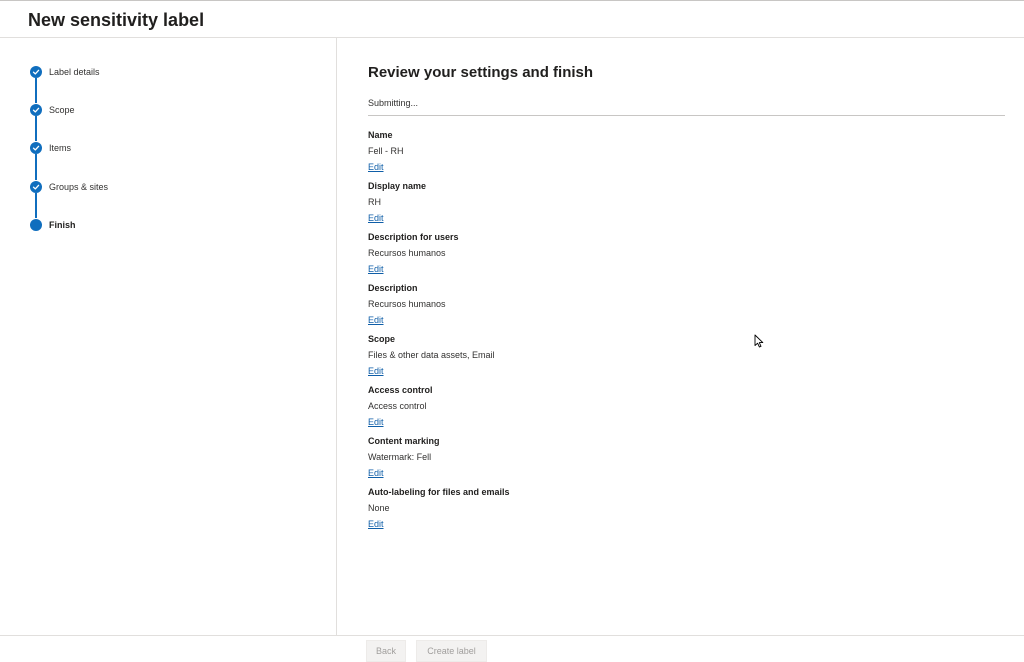  Describe the element at coordinates (512, 19) in the screenshot. I see `page-header: New sensitivity label` at that location.